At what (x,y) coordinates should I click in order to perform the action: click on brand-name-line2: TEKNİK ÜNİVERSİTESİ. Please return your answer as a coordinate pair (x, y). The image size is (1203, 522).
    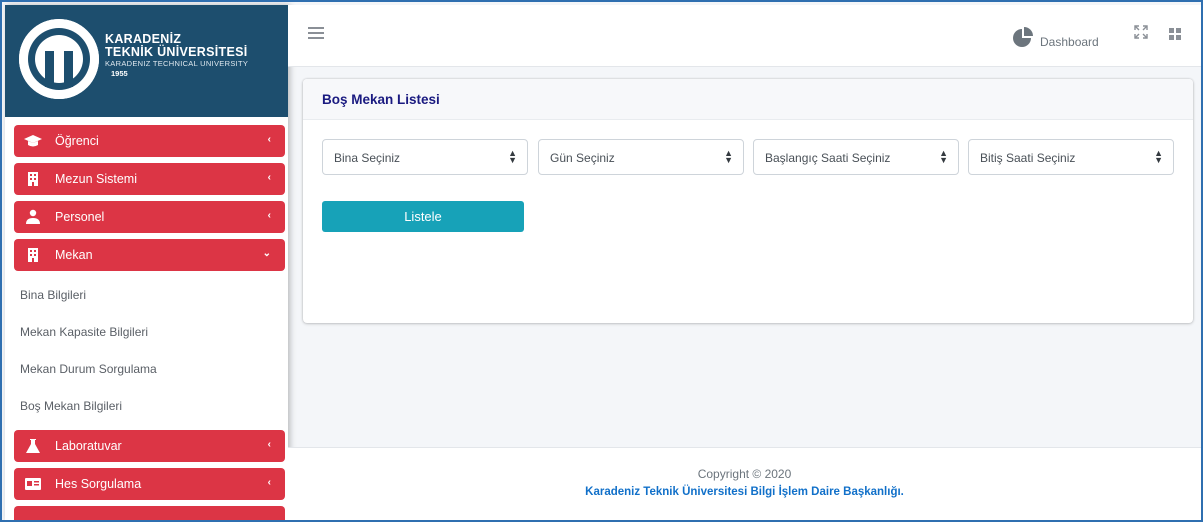
    Looking at the image, I should click on (176, 52).